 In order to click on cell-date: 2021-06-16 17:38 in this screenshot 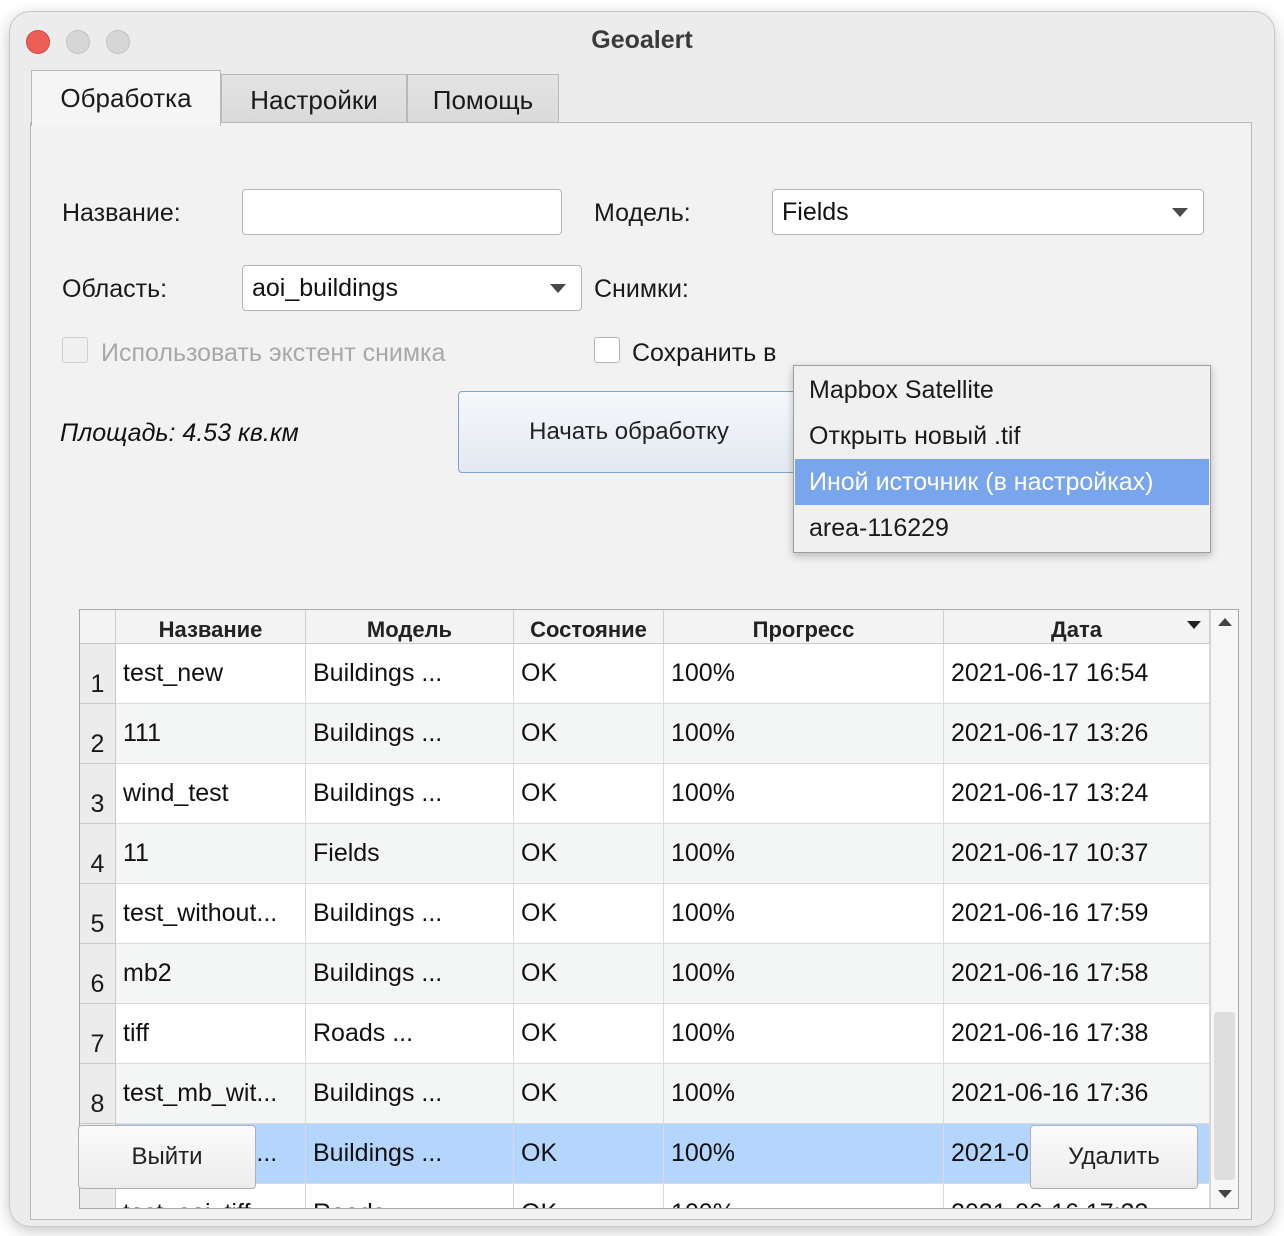, I will do `click(1077, 1034)`.